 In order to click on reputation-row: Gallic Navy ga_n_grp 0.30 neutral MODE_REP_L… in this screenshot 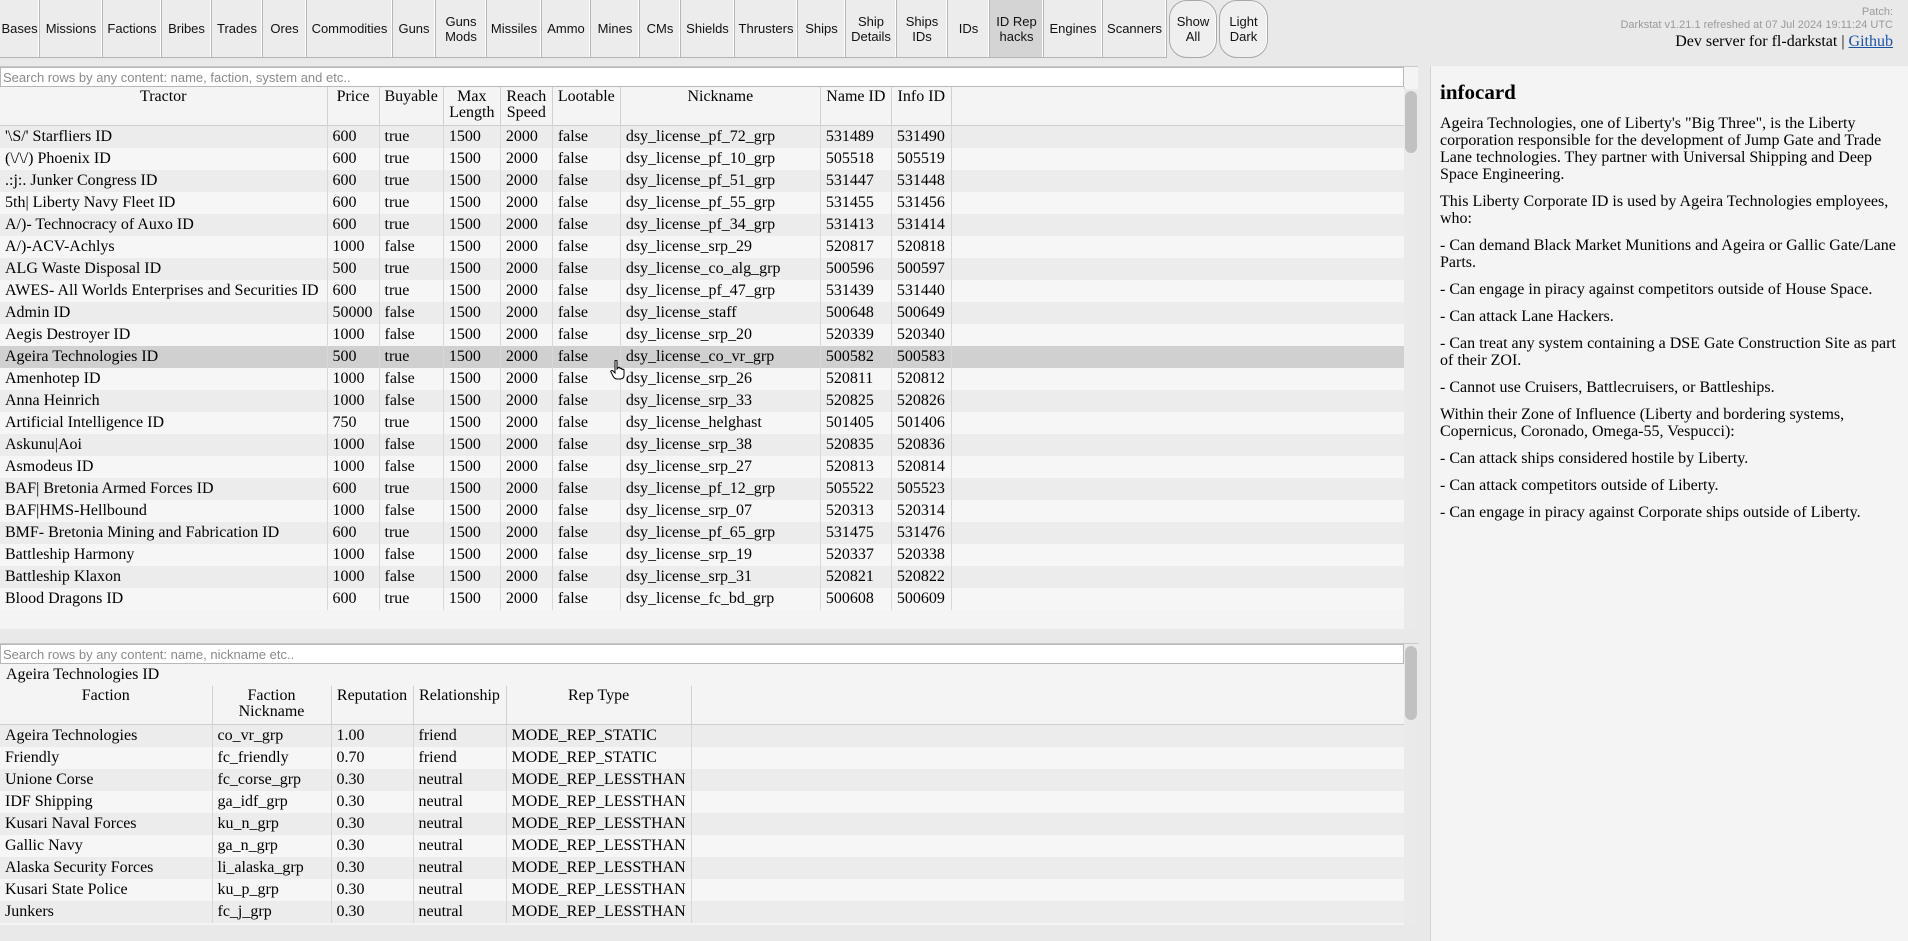, I will do `click(702, 845)`.